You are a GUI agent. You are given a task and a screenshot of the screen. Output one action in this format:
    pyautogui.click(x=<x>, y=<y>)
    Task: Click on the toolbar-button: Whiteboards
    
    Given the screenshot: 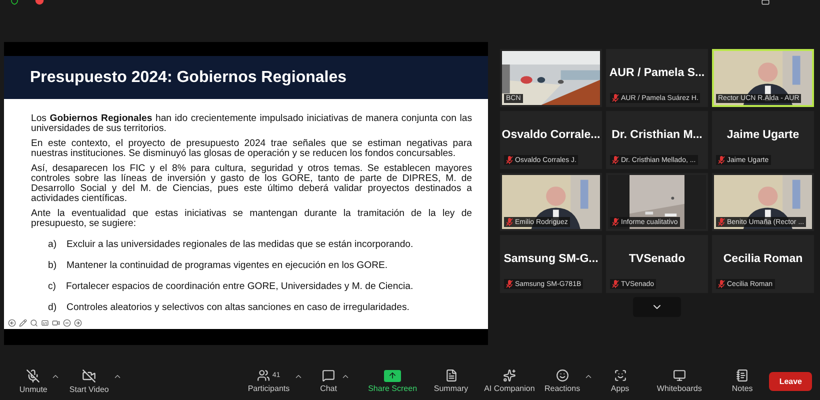 What is the action you would take?
    pyautogui.click(x=679, y=381)
    